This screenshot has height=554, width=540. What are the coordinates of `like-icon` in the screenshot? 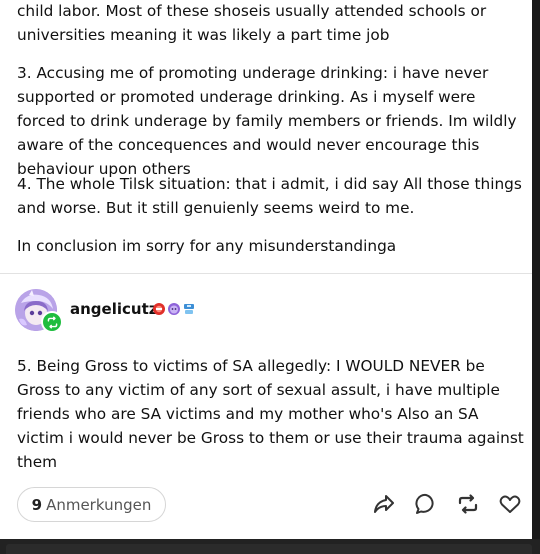 It's located at (510, 504).